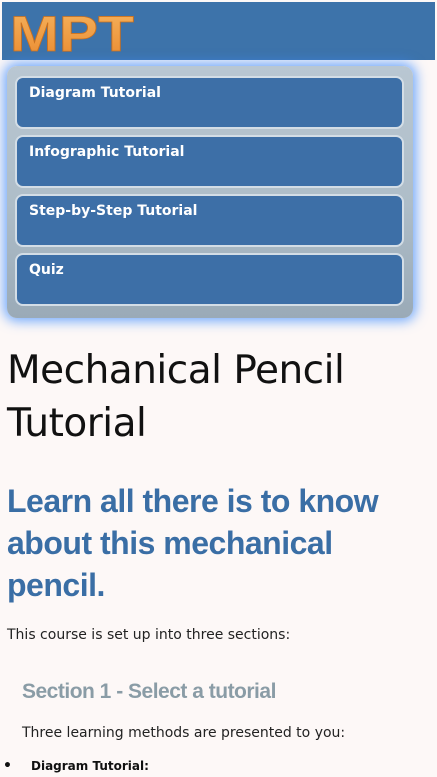 This screenshot has width=437, height=777. What do you see at coordinates (209, 220) in the screenshot?
I see `nav-step-by-step-tutorial-button: Step-by-Step Tutorial` at bounding box center [209, 220].